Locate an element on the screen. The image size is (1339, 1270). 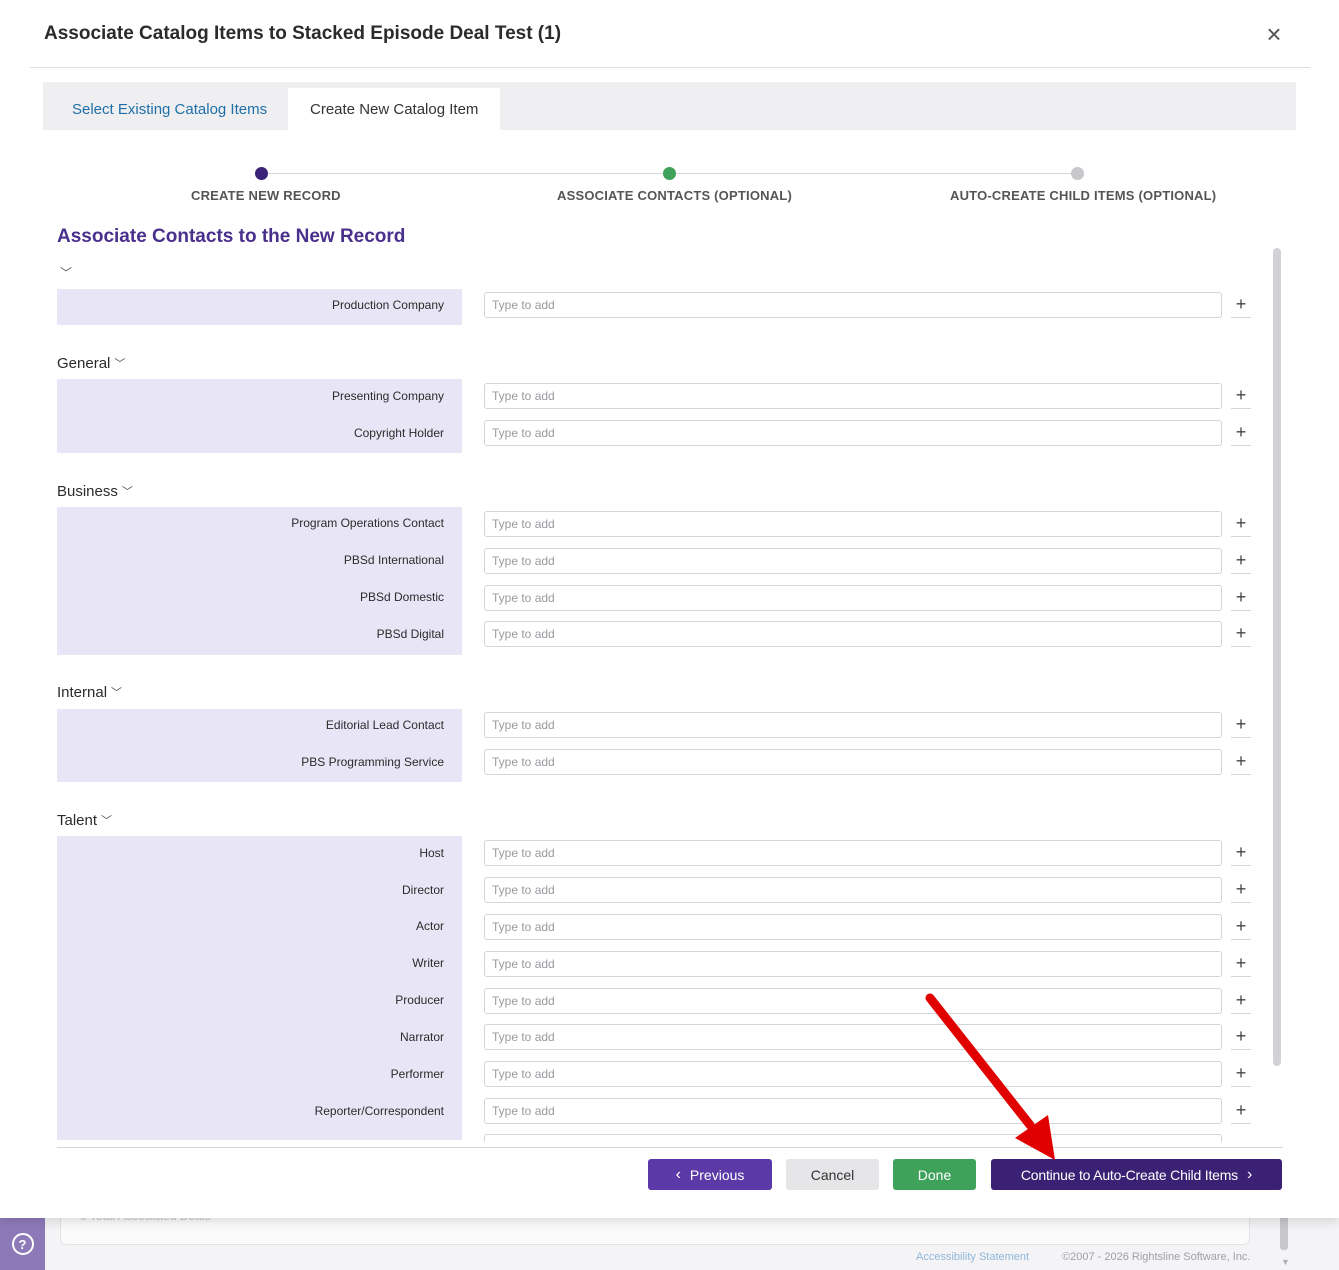
performer-input is located at coordinates (853, 1074).